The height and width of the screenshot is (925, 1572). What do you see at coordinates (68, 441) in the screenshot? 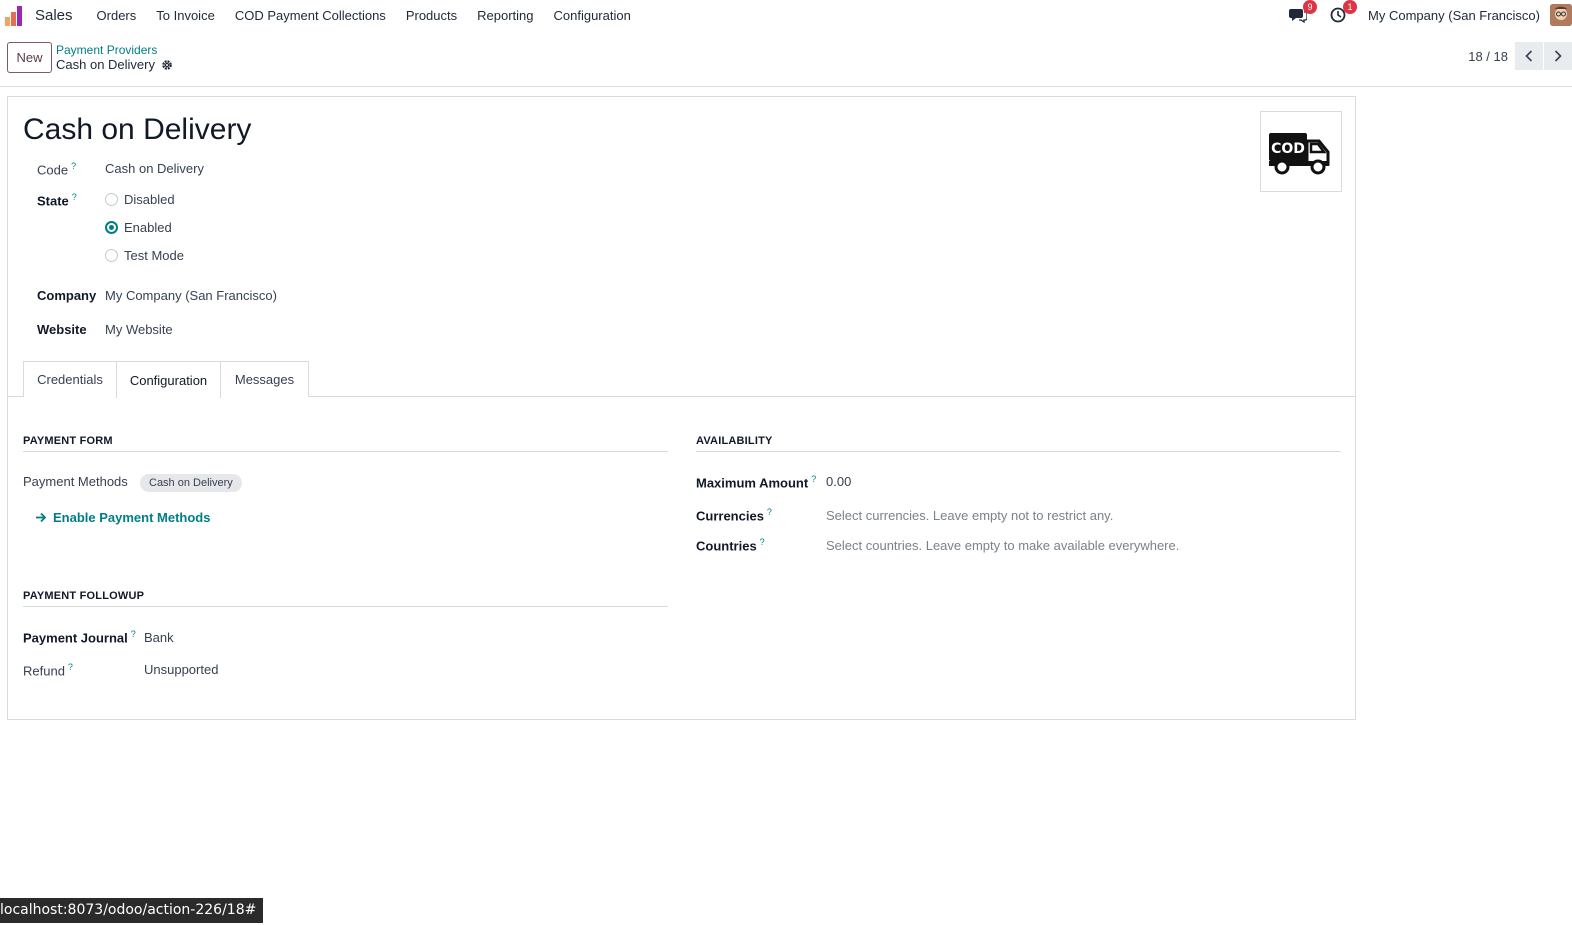
I see `payment-form-section-title: PAYMENT FORM` at bounding box center [68, 441].